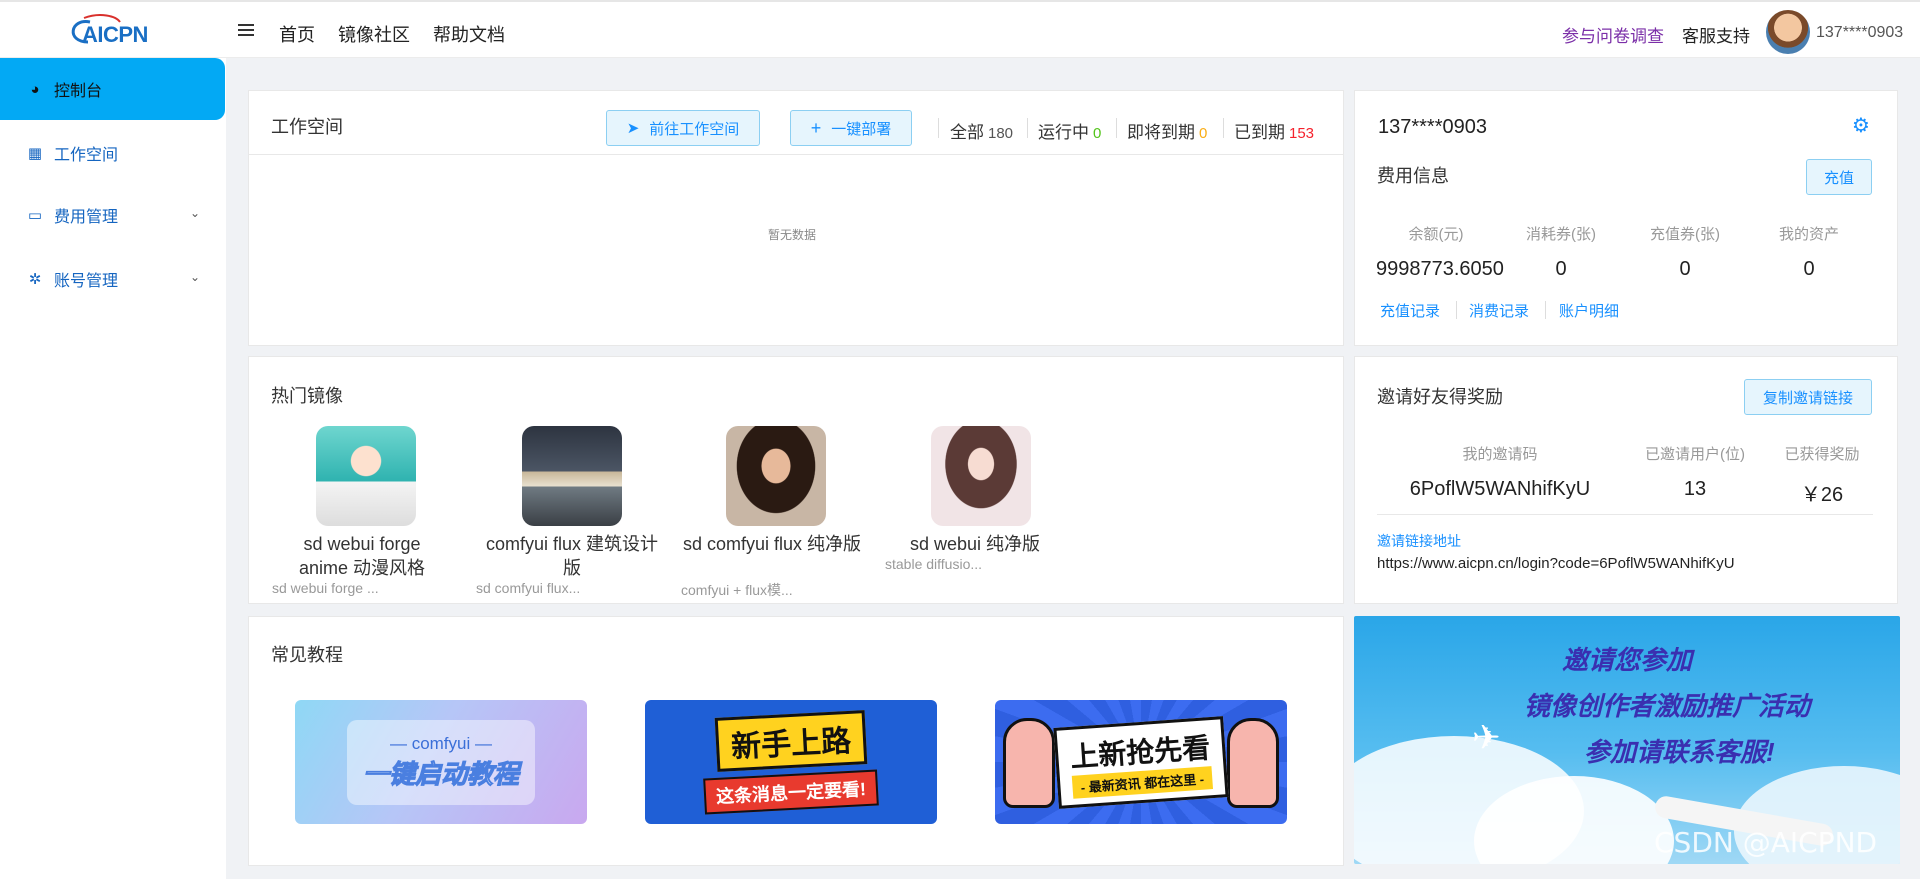 This screenshot has width=1920, height=879. I want to click on sidebar-item-billing: ▭ 费用管理 ⌄, so click(113, 215).